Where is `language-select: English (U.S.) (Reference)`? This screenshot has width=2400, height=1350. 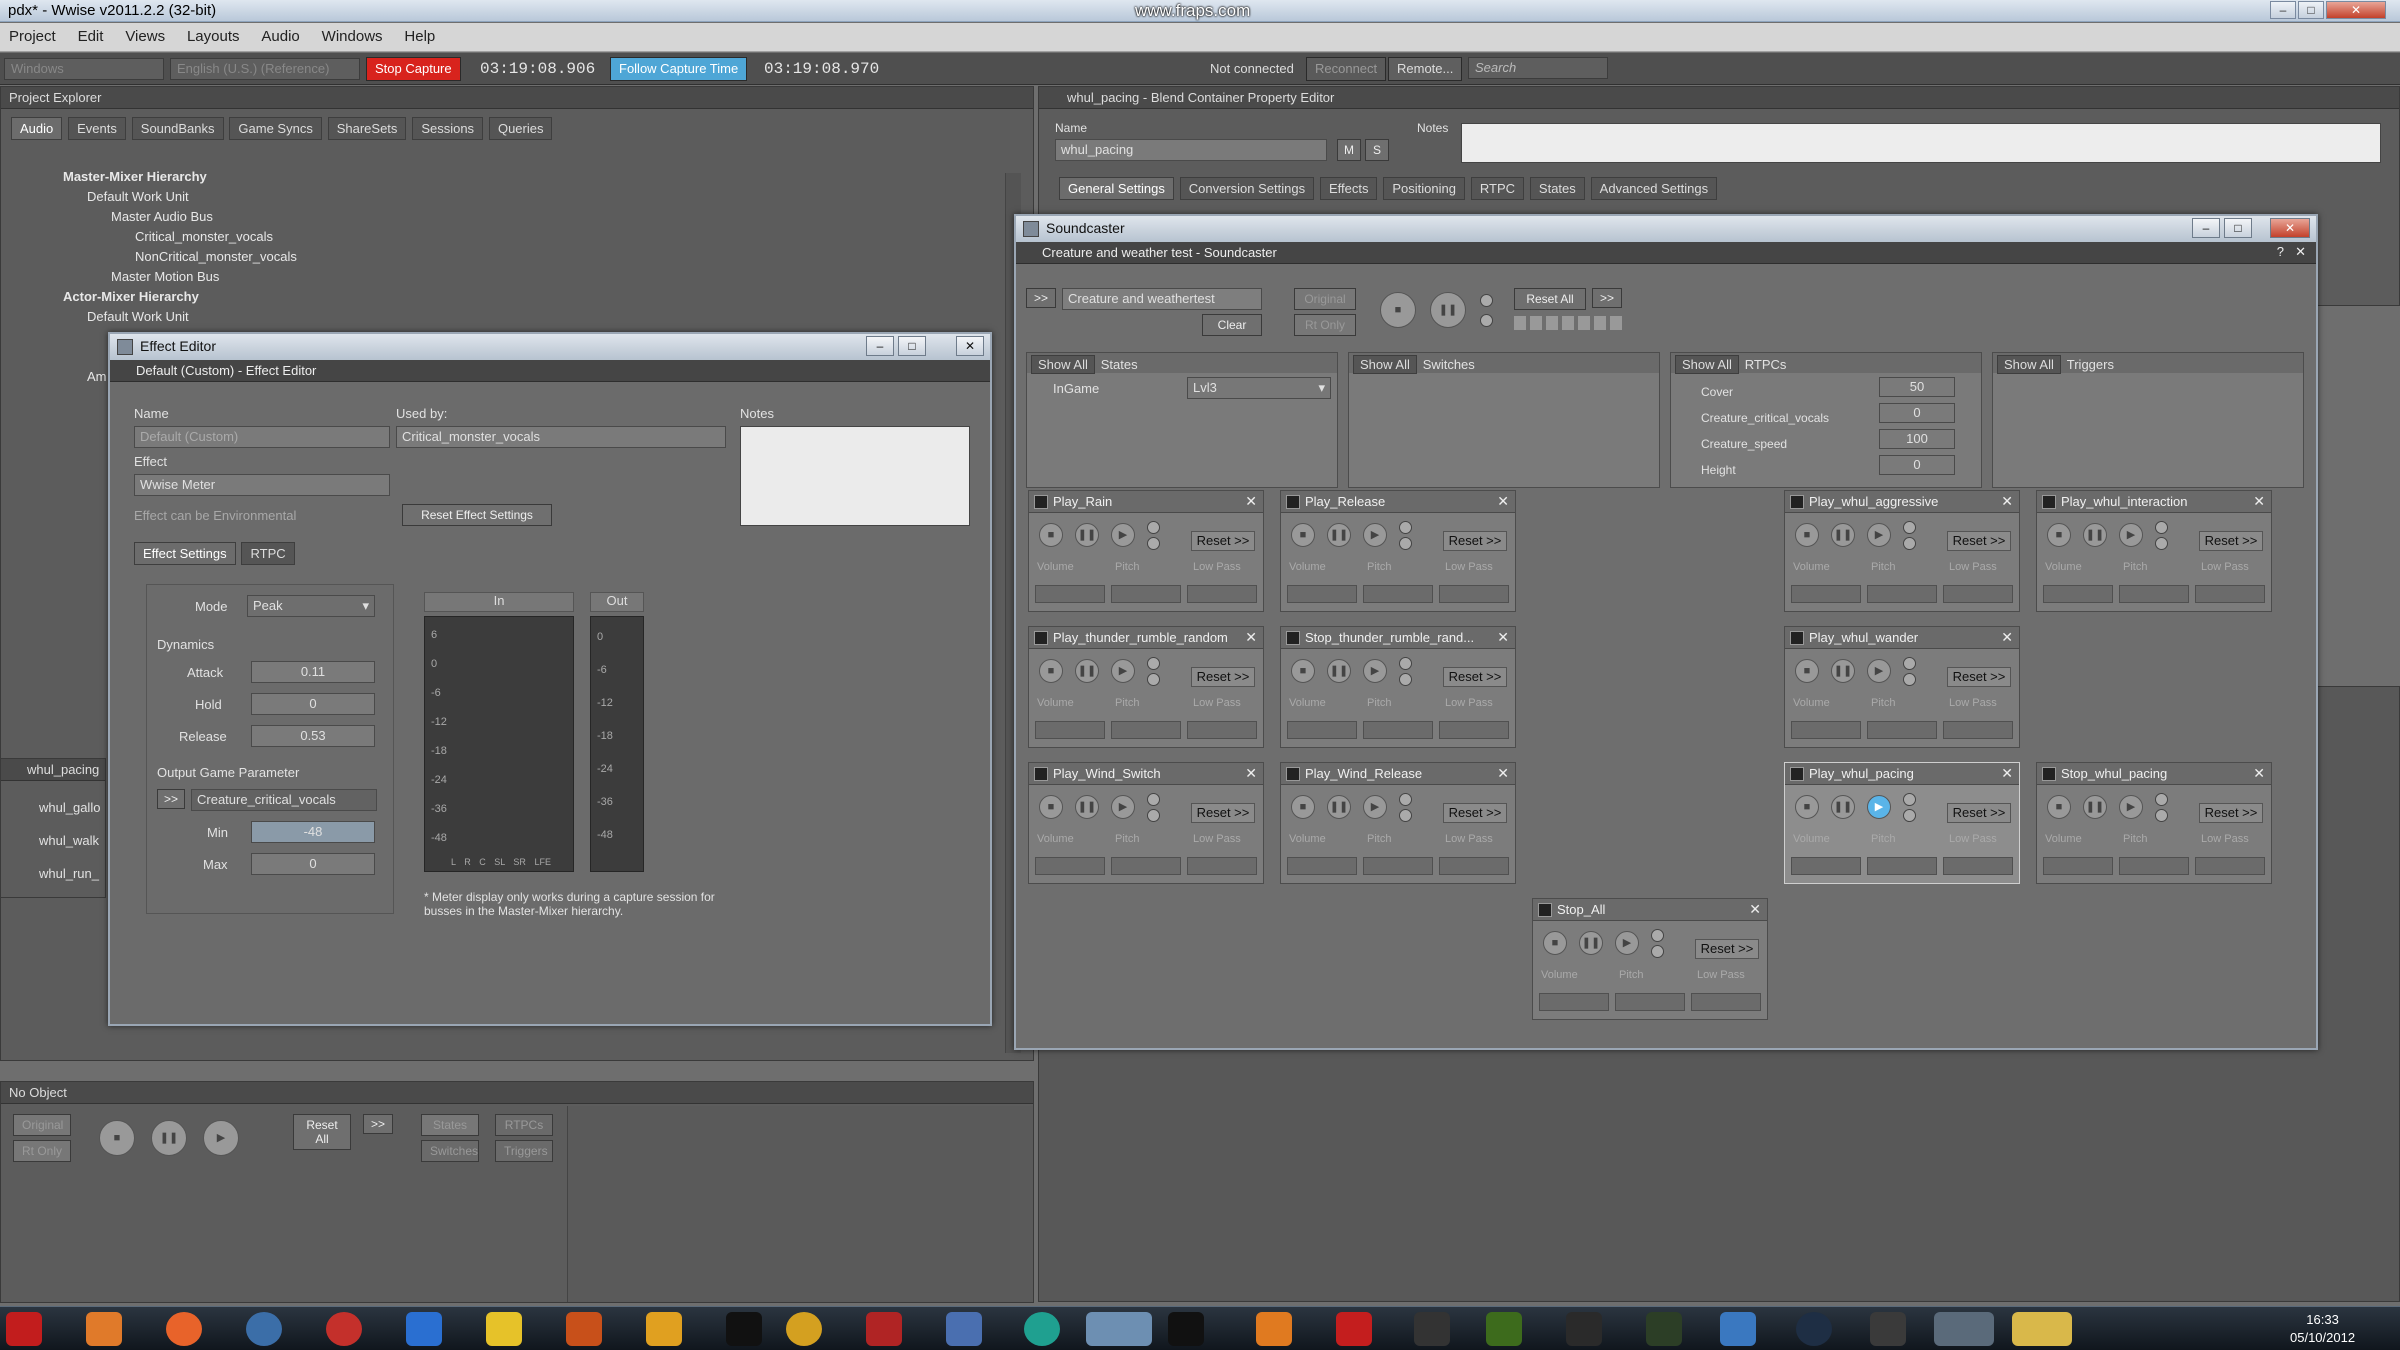
language-select: English (U.S.) (Reference) is located at coordinates (265, 69).